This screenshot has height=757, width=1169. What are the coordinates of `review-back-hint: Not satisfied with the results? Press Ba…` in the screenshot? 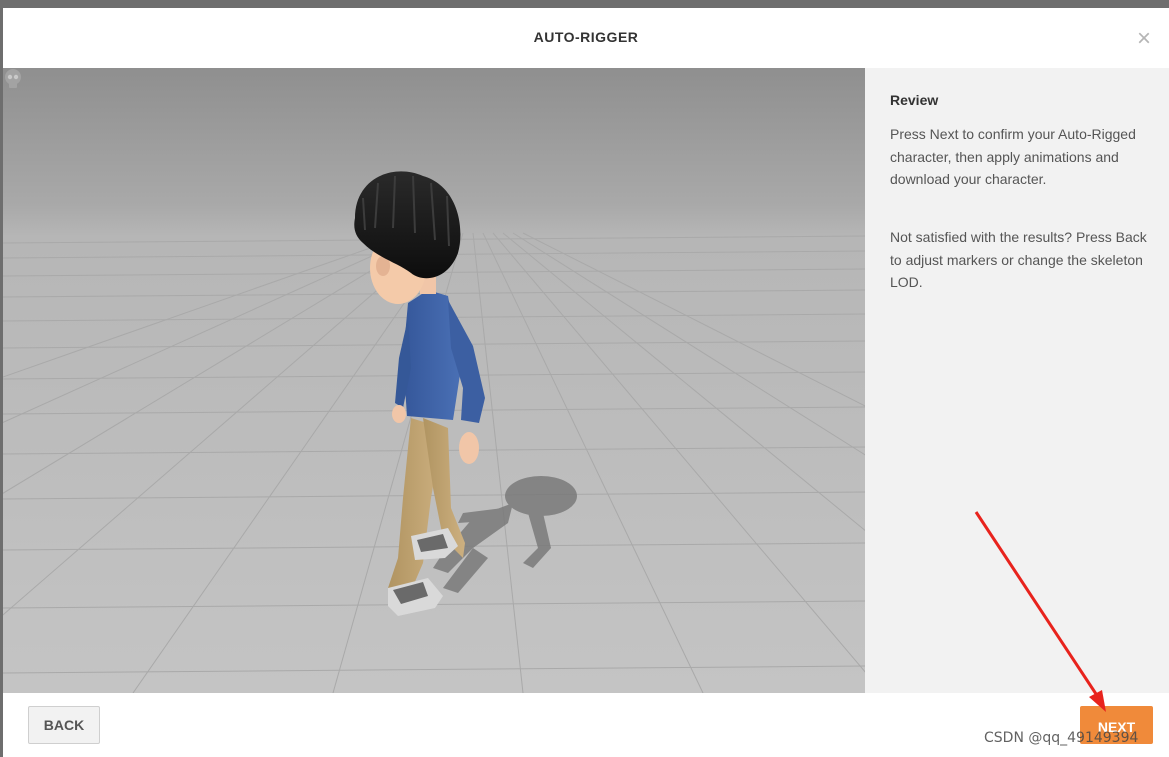 It's located at (1018, 259).